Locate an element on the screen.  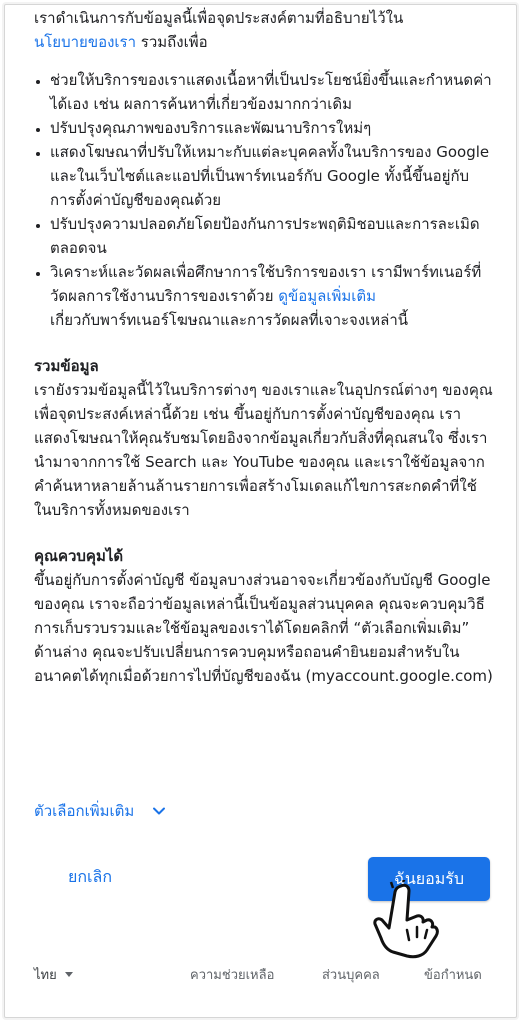
more-options-label: ตัวเลือกเพิ่มเติม is located at coordinates (84, 811).